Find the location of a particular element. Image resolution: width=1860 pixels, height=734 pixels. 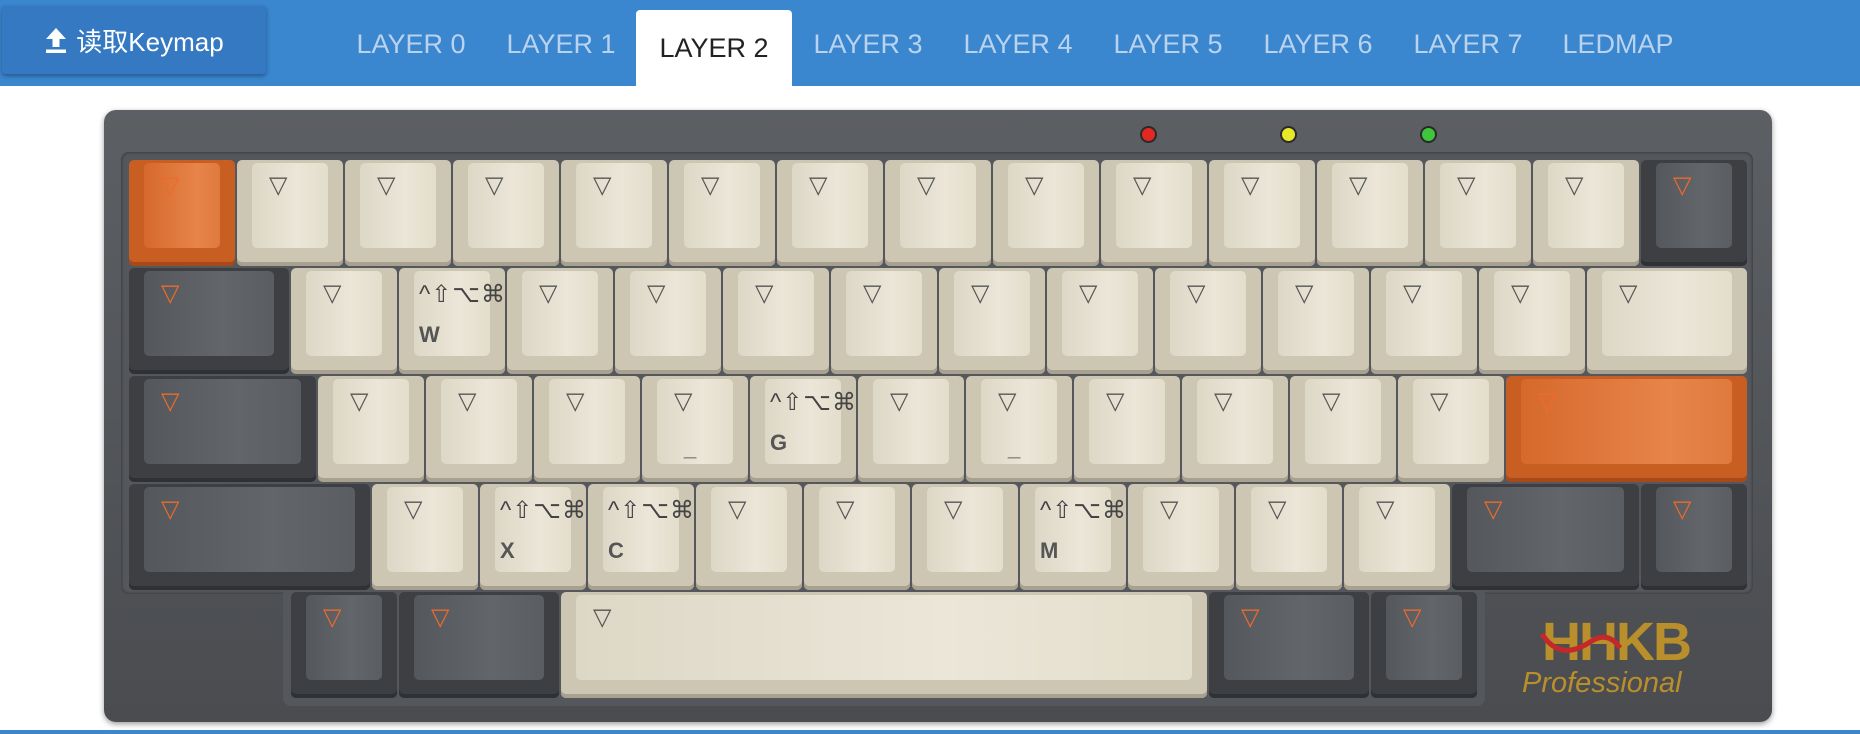

key-r3-43: ▽ is located at coordinates (425, 537).